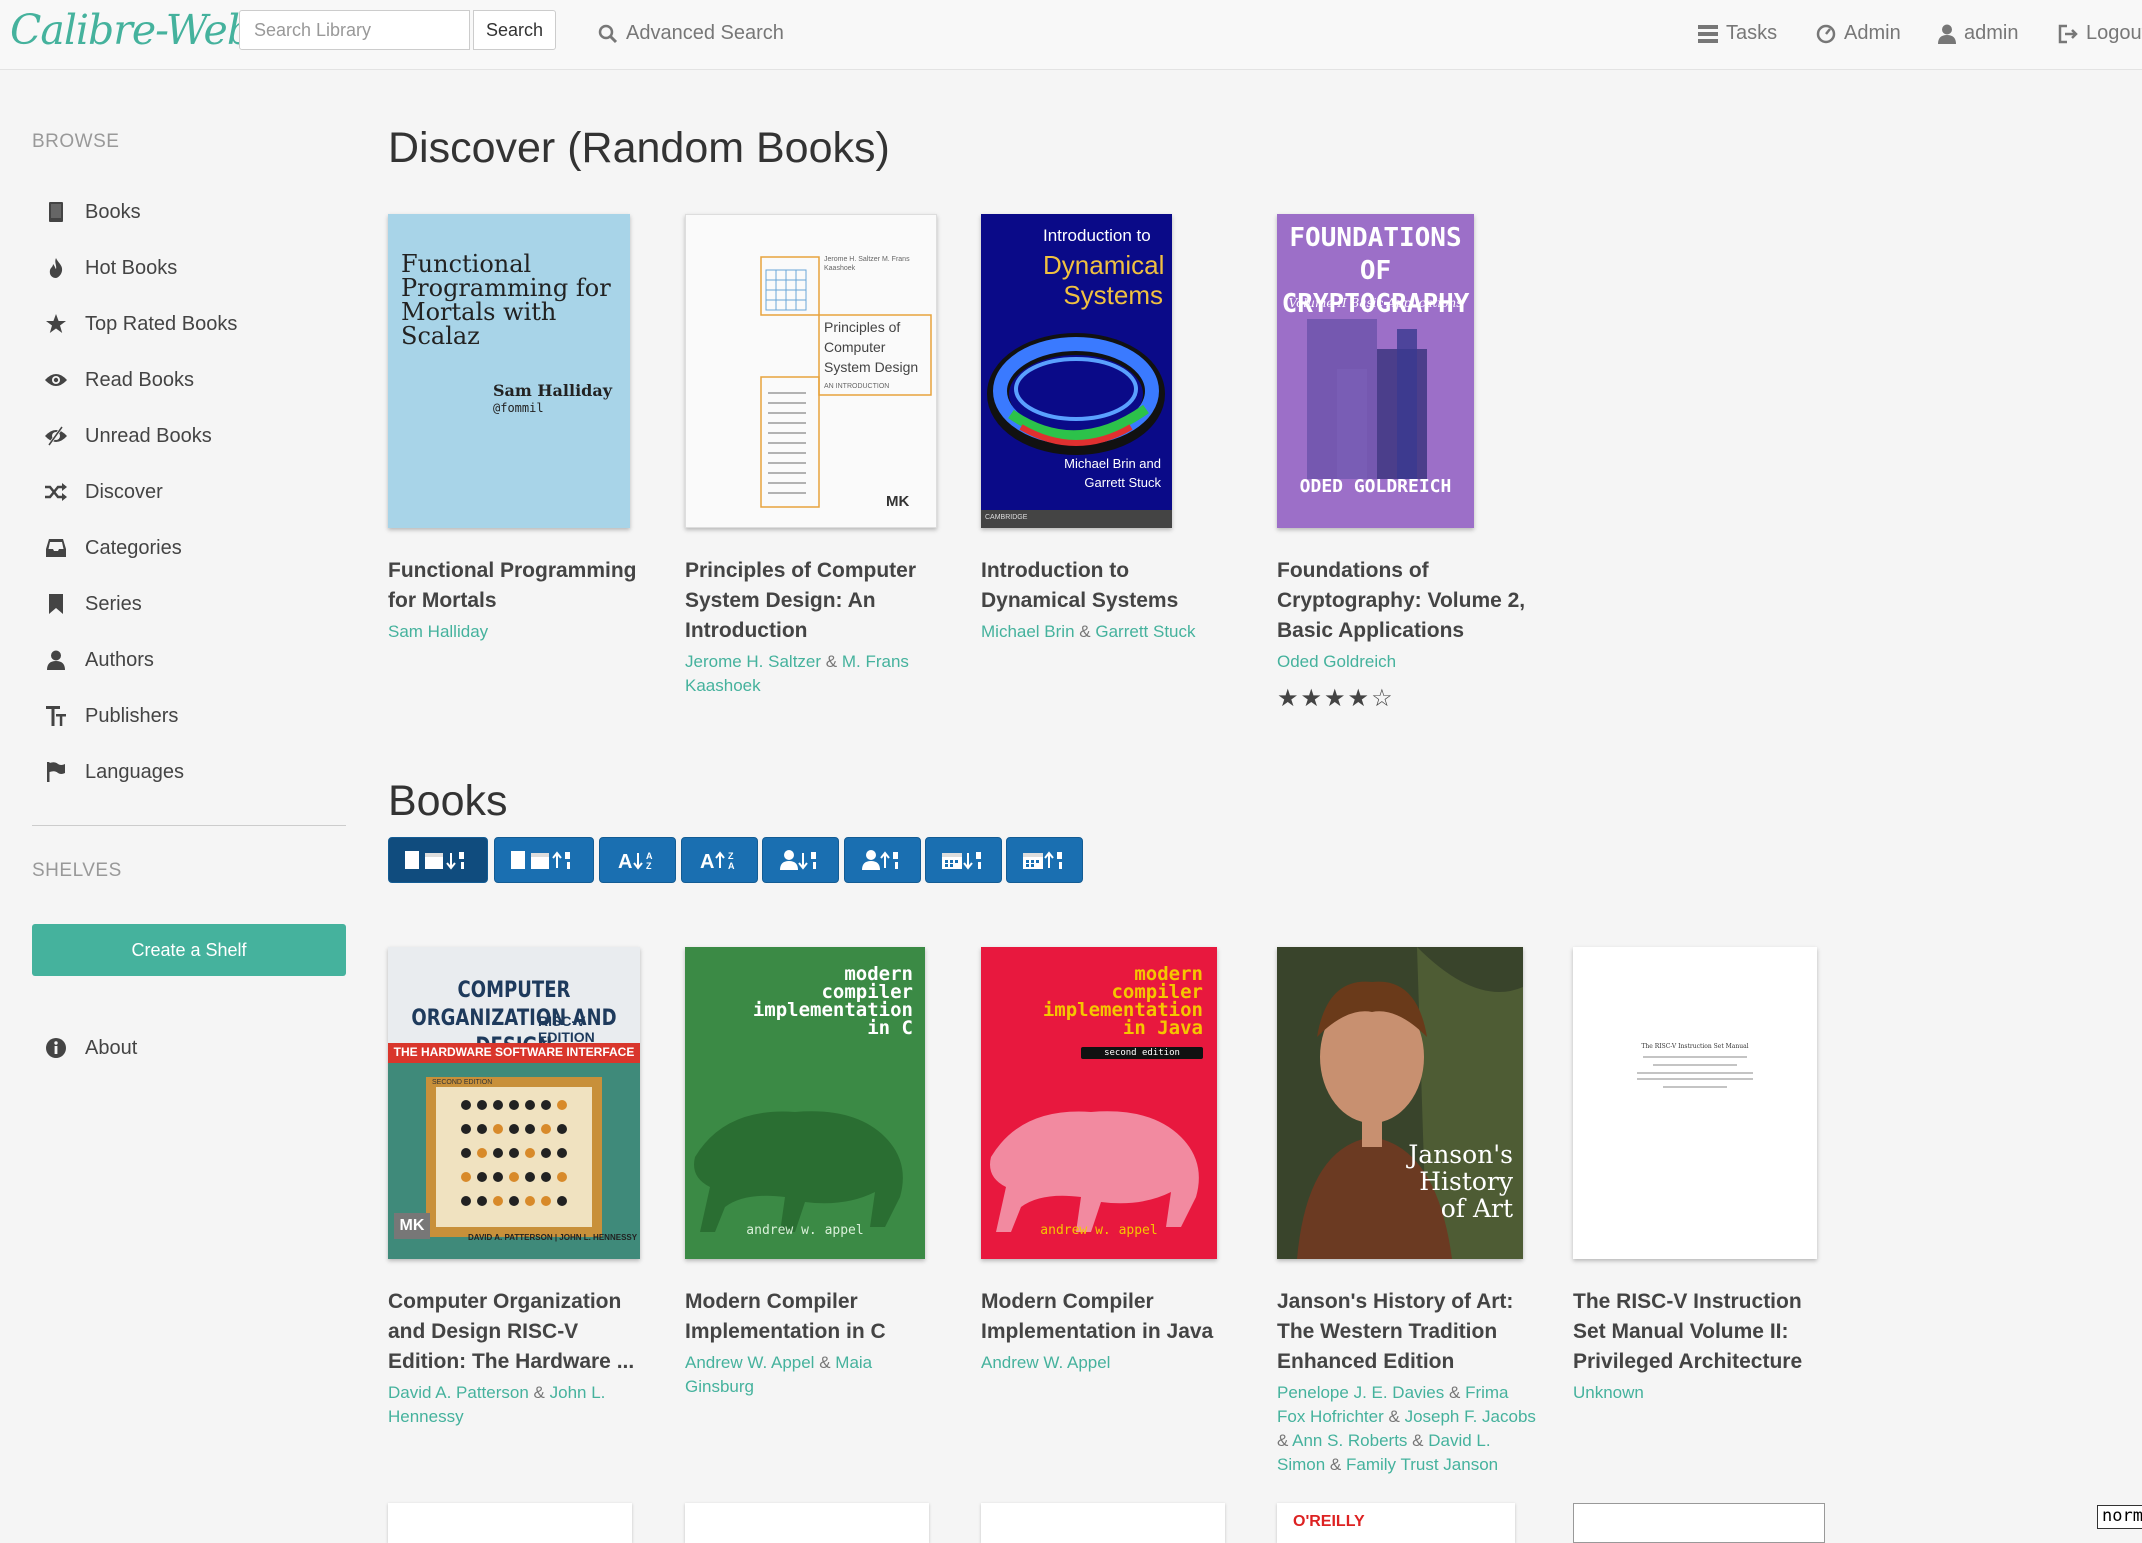  What do you see at coordinates (1106, 586) in the screenshot?
I see `book-title: Introduction to Dynamical Systems` at bounding box center [1106, 586].